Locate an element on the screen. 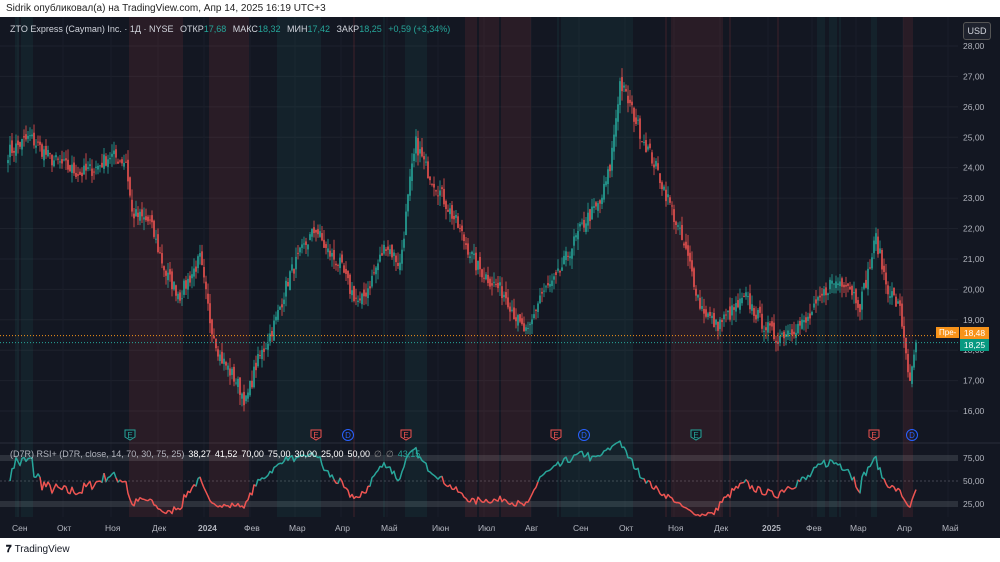 The image size is (1000, 562). time-tick: 2024 is located at coordinates (207, 528).